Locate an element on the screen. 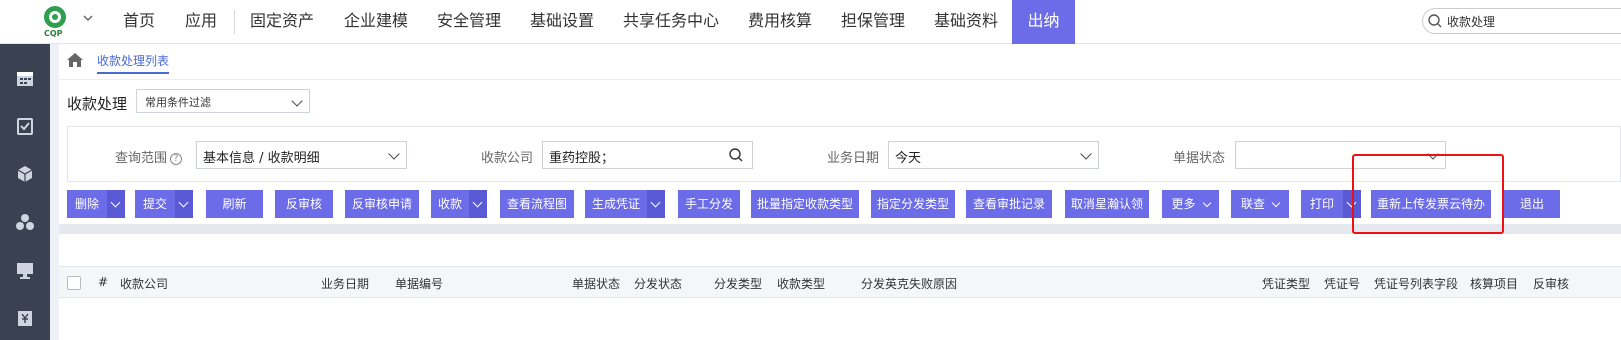  nav-fixed-assets: 固定资产 is located at coordinates (282, 22).